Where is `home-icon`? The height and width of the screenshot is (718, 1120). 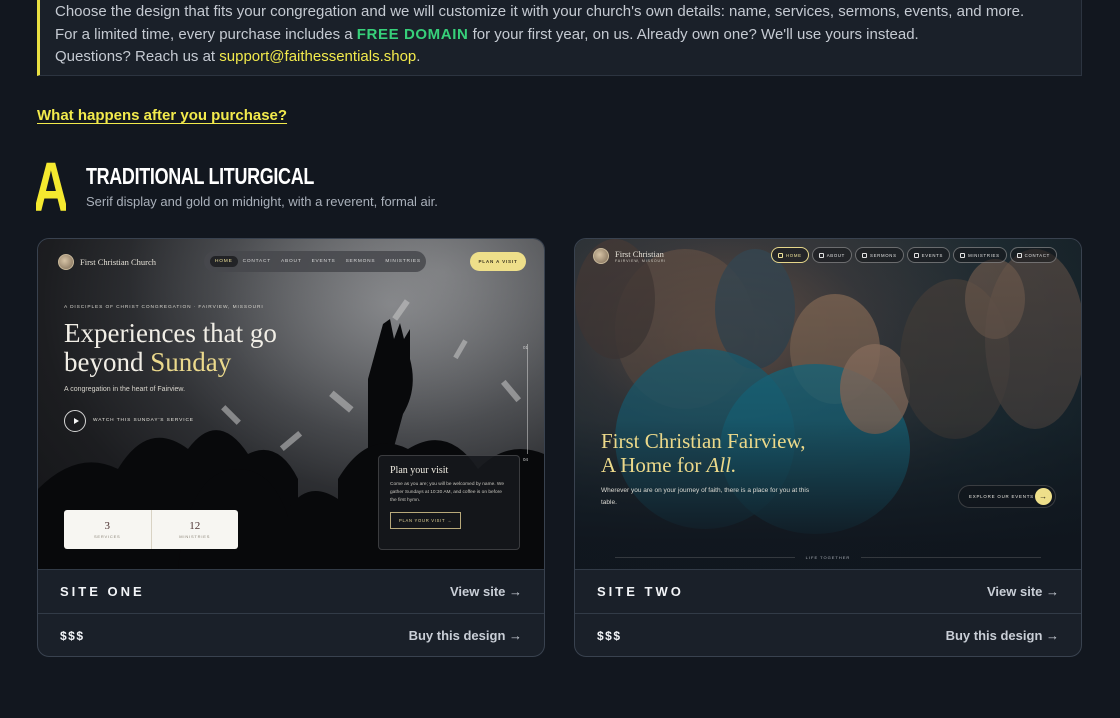
home-icon is located at coordinates (780, 255).